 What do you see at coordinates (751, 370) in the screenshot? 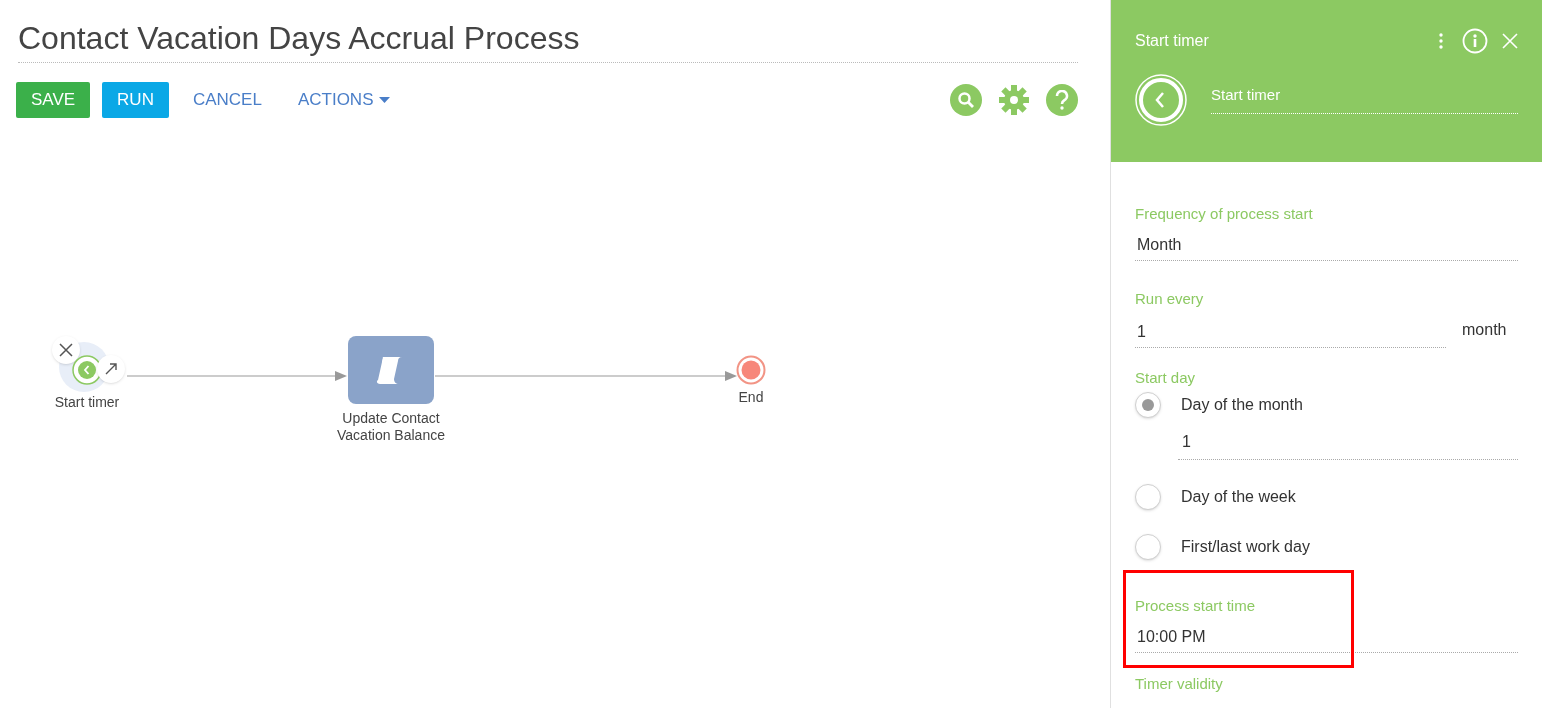
I see `end-event-icon` at bounding box center [751, 370].